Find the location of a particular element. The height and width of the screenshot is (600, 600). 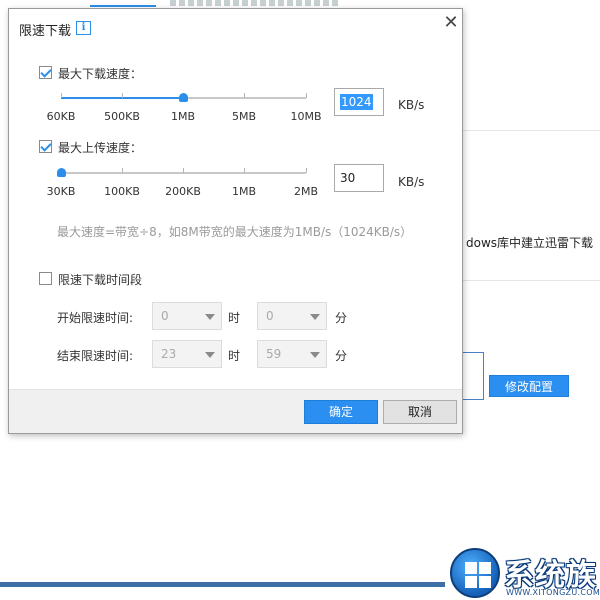

schedule-limit-label: 限速下载时间段 is located at coordinates (100, 280).